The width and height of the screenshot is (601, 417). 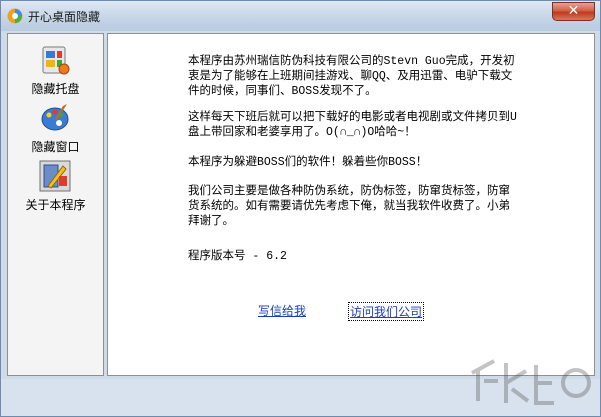 I want to click on sidebar-item-hide-window: 隐藏窗口, so click(x=55, y=129).